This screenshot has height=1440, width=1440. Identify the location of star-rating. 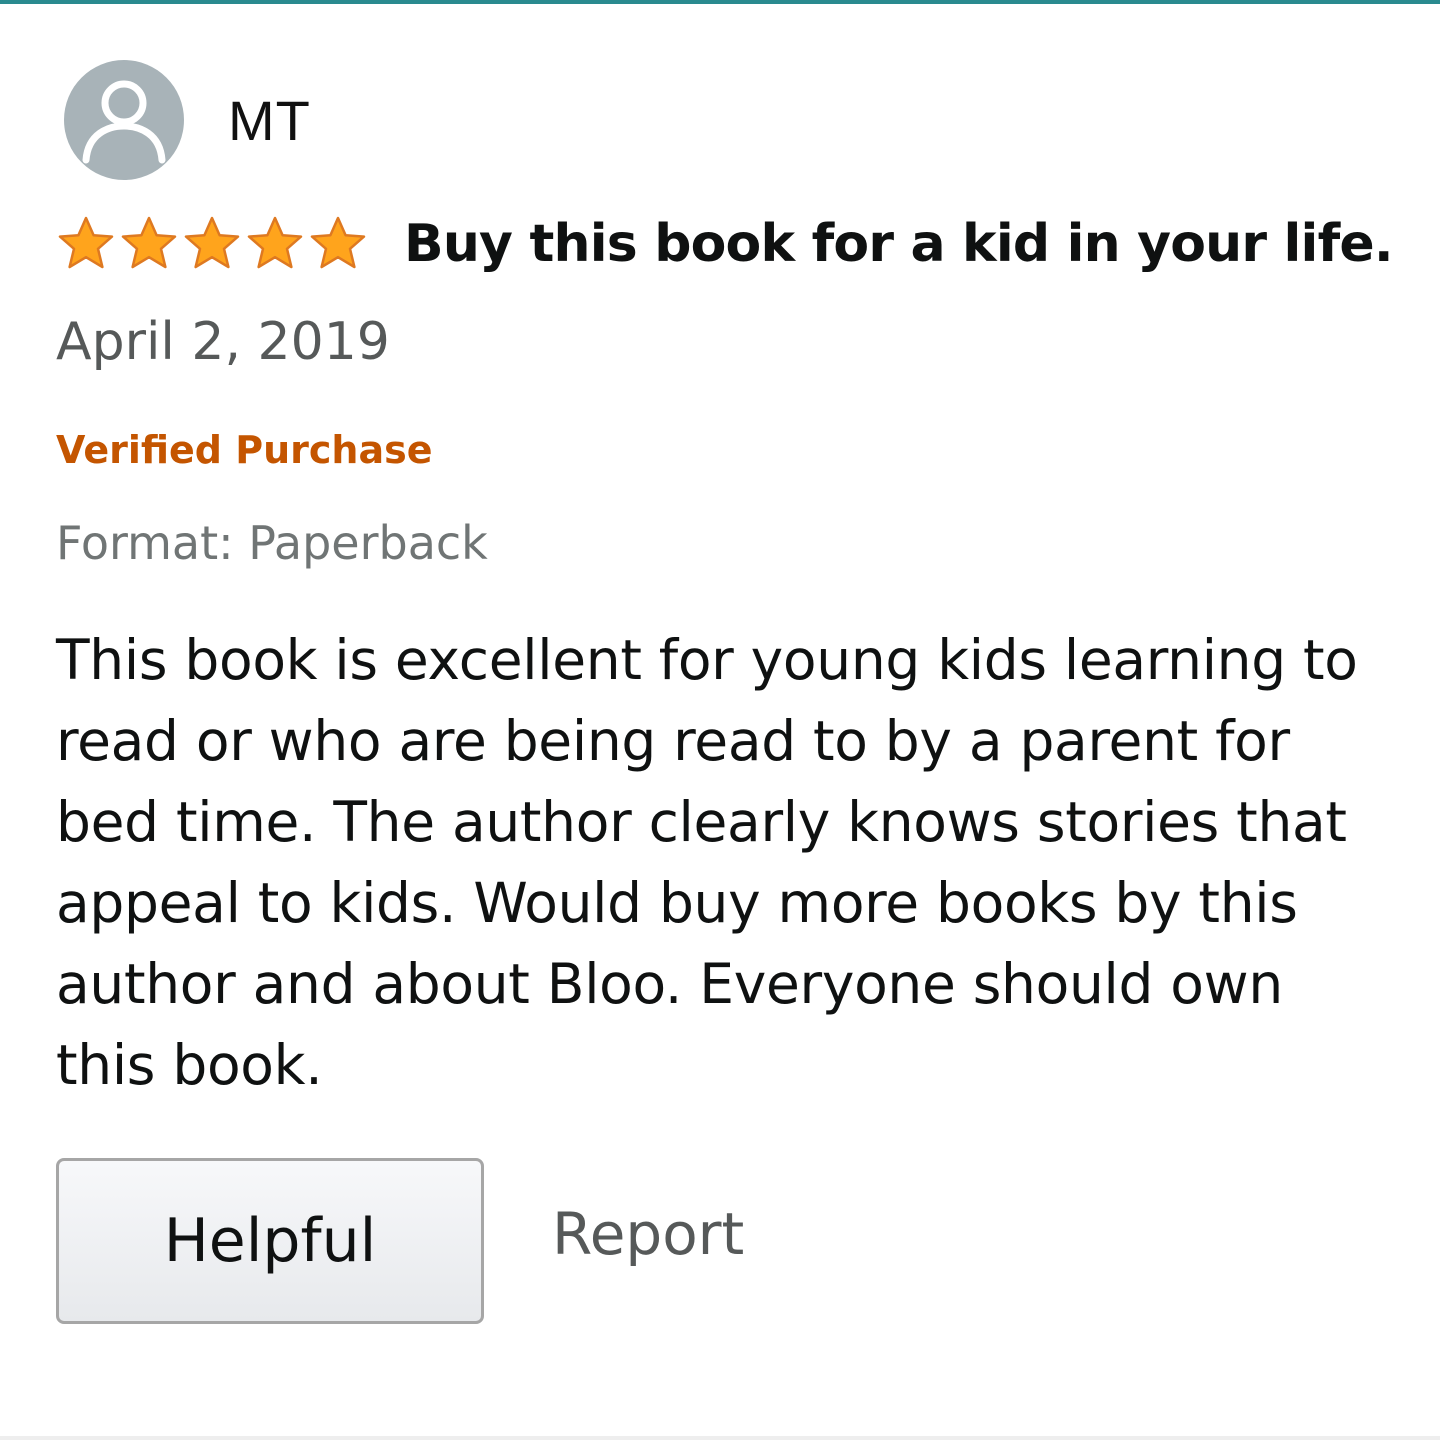
(214, 244).